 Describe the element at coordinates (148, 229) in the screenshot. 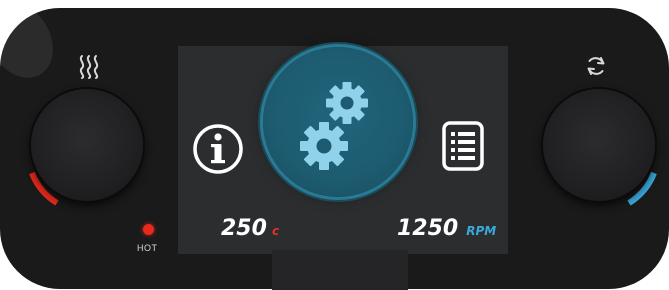

I see `hot-indicator-light` at that location.